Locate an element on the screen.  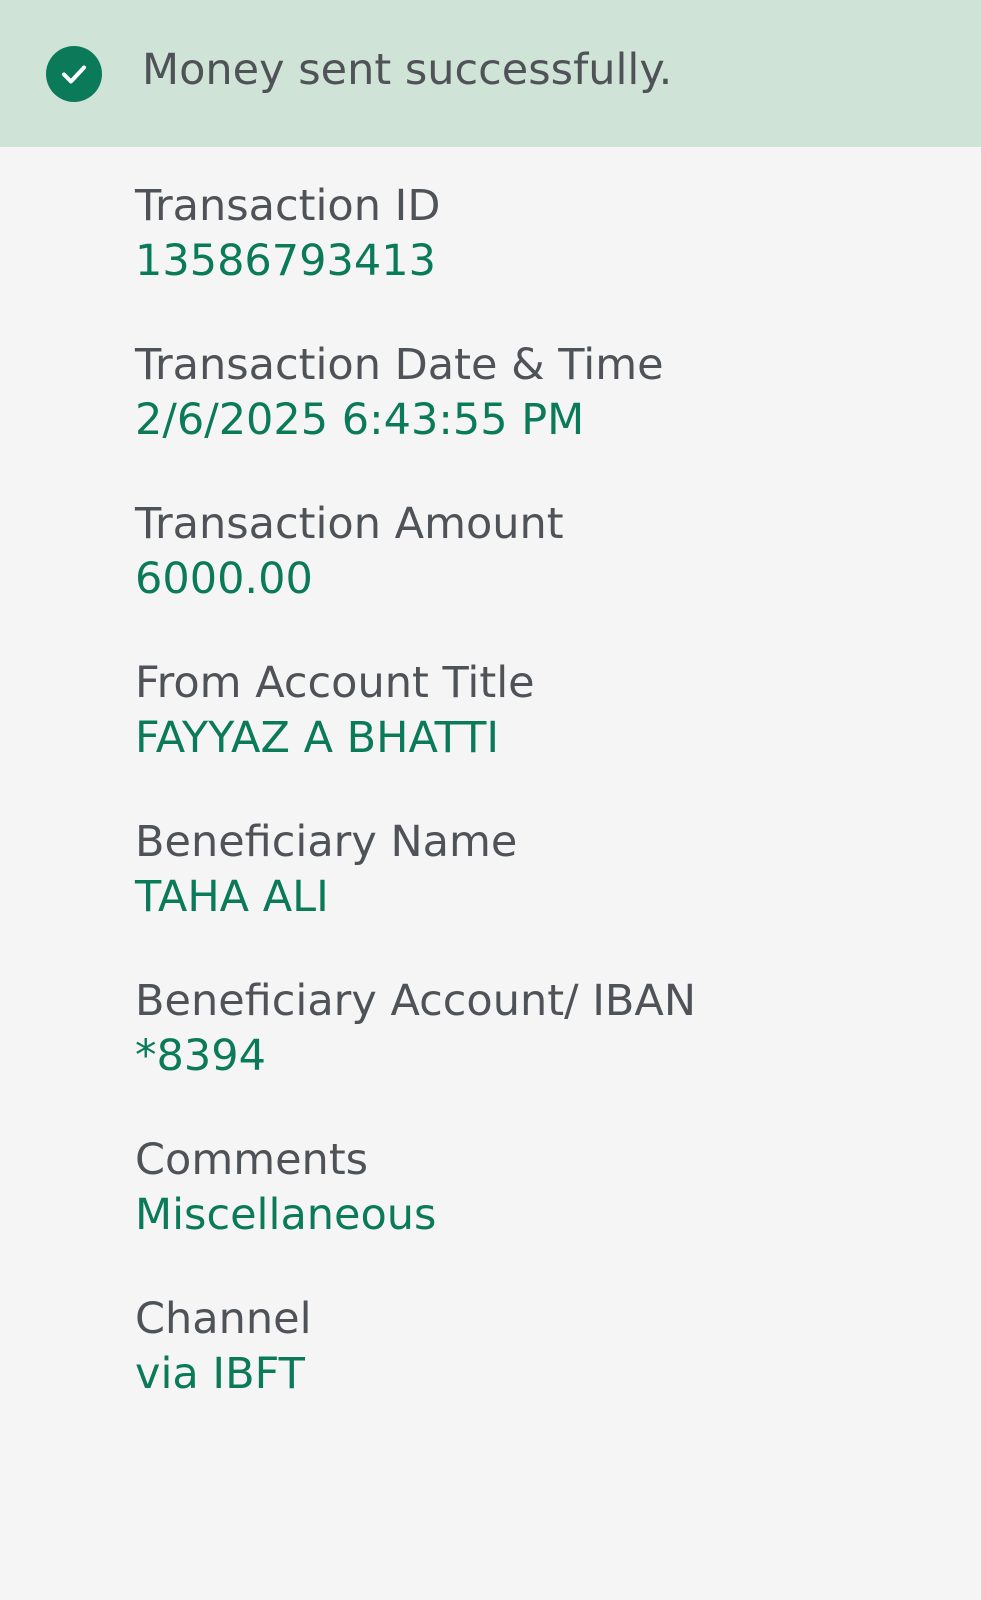
detail-beneficiary-name: Beneficiary Name TAHA ALI is located at coordinates (545, 895).